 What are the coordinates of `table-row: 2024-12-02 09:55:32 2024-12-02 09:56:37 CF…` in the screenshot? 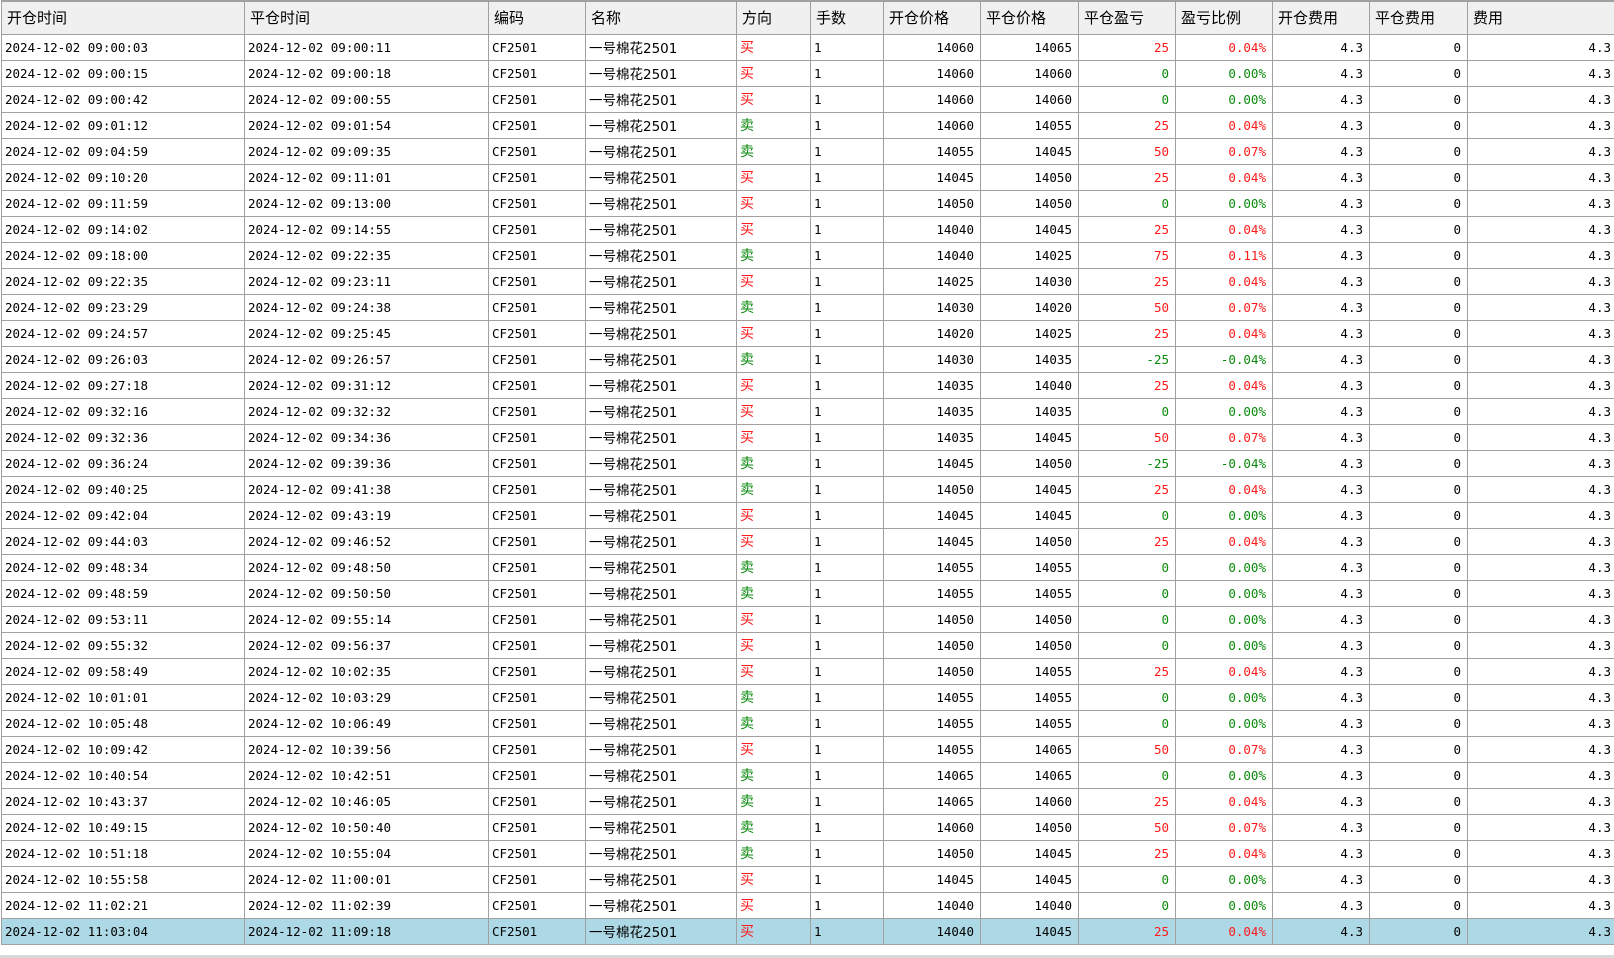 It's located at (807, 645).